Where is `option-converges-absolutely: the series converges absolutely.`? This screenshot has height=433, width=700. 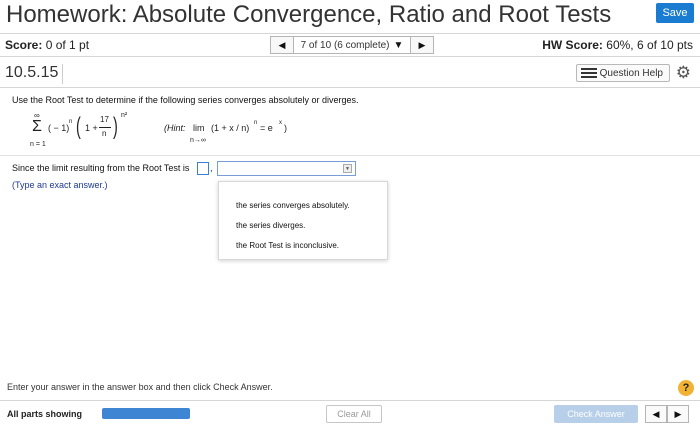 option-converges-absolutely: the series converges absolutely. is located at coordinates (293, 205).